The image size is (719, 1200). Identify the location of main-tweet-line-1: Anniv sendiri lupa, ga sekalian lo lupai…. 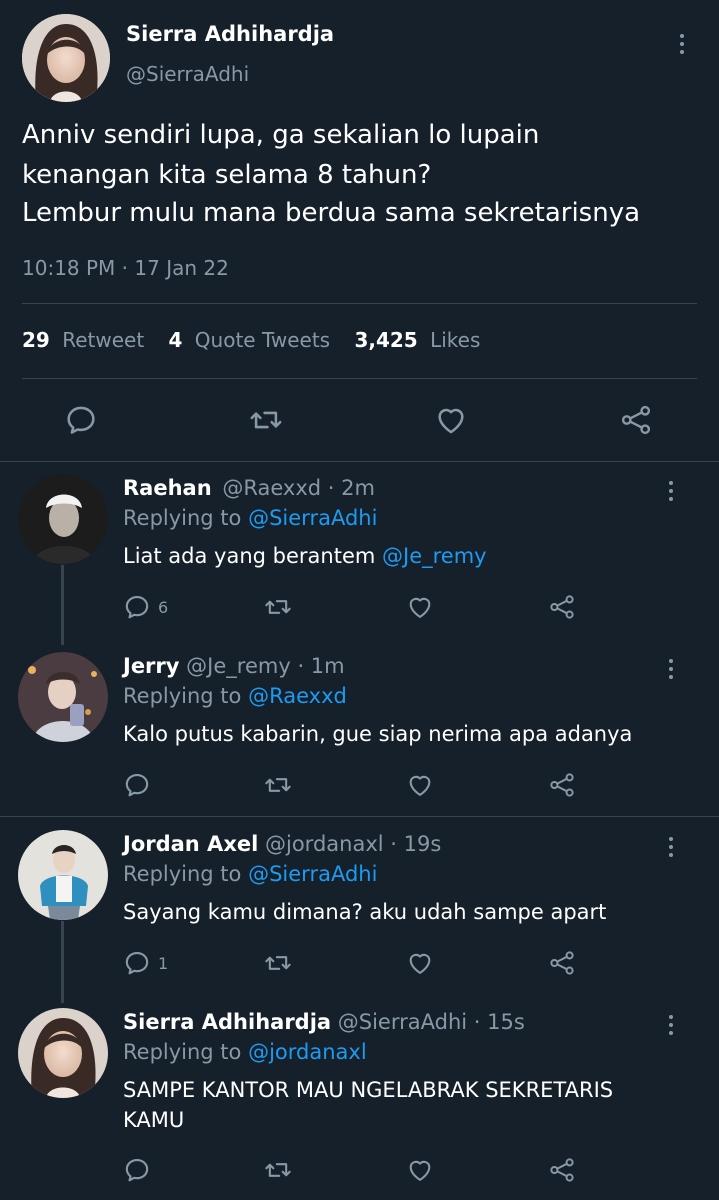
(281, 135).